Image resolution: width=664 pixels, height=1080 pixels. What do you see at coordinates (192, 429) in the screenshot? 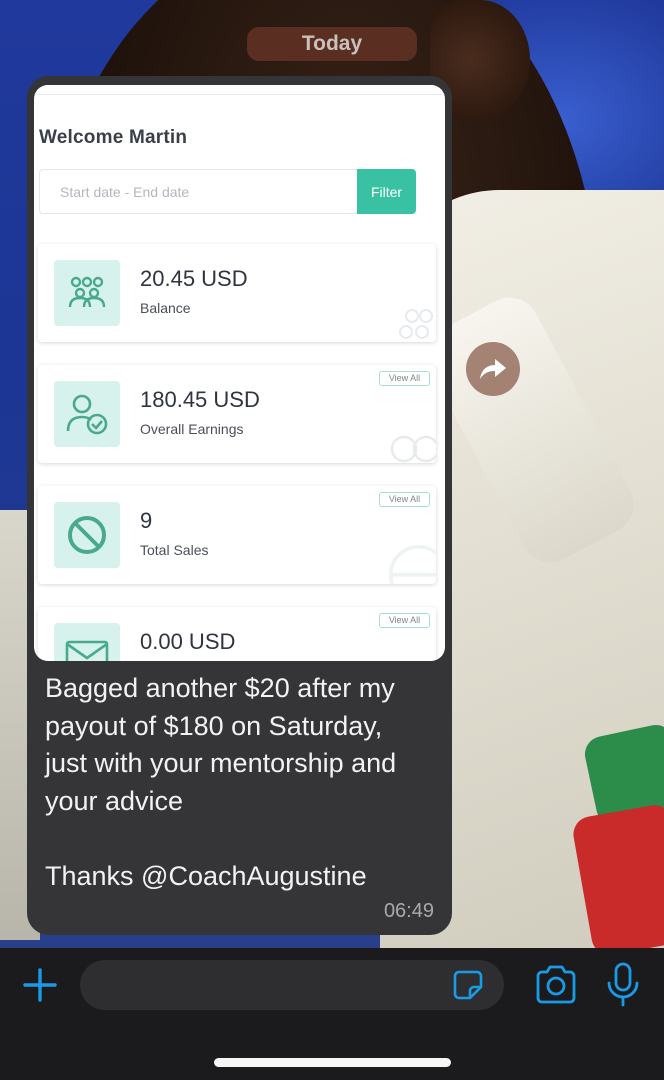
I see `earnings-label: Overall Earnings` at bounding box center [192, 429].